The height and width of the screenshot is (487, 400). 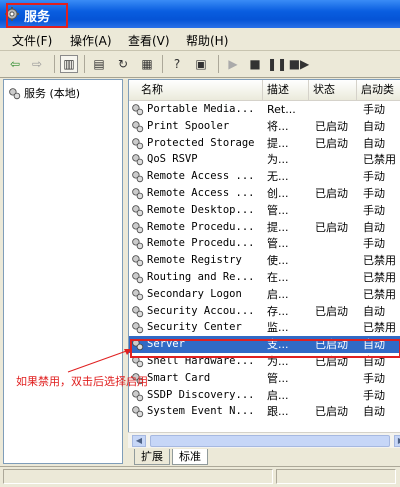 I want to click on table-row: Remote Access ... 创... 已启动 手动, so click(x=264, y=193).